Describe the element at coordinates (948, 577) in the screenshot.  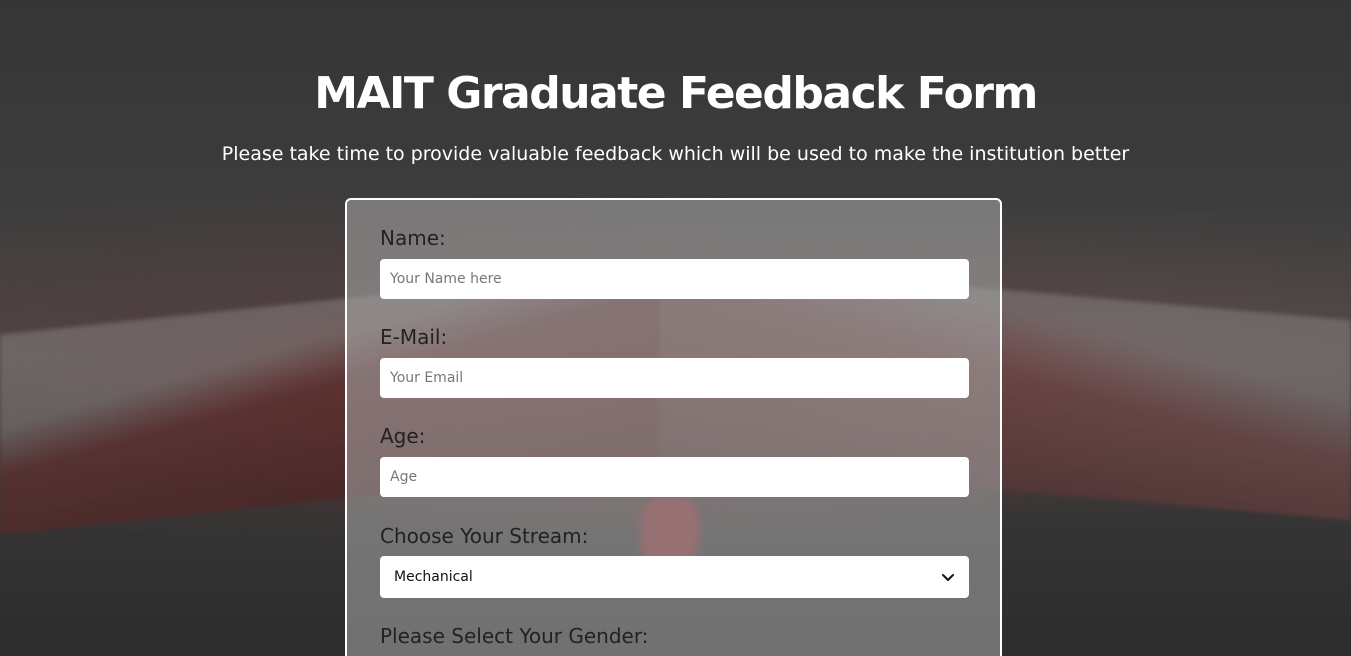
I see `chevron-down-icon` at that location.